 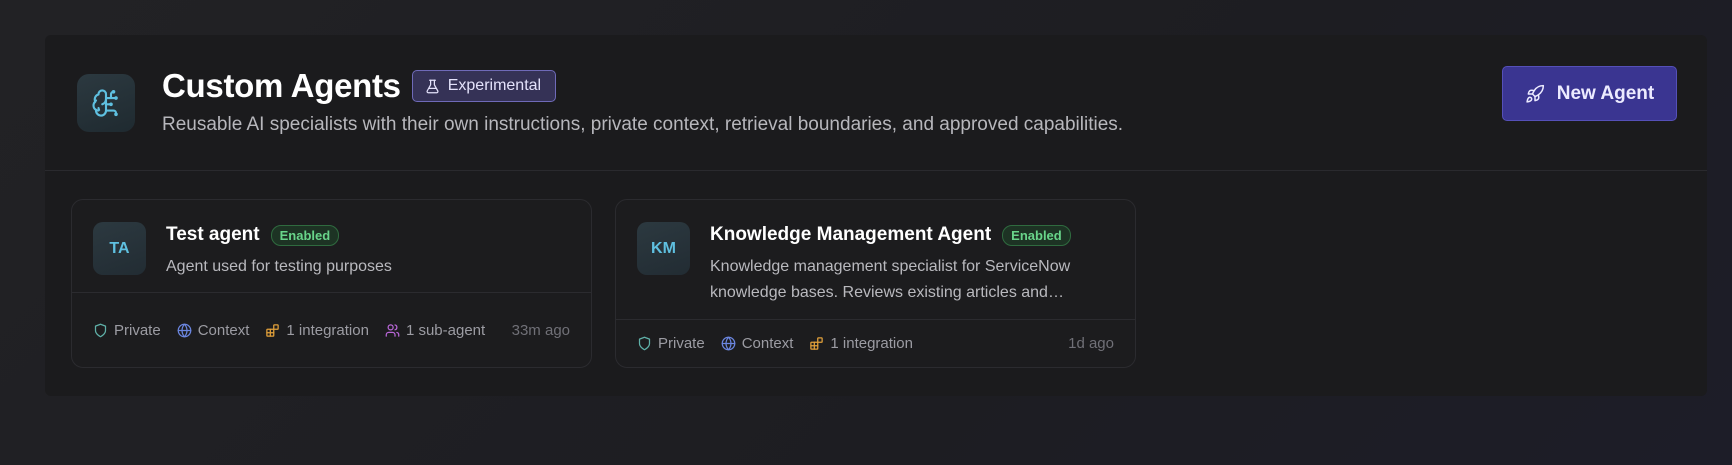 I want to click on agent-description: Agent used for testing purposes, so click(x=279, y=266).